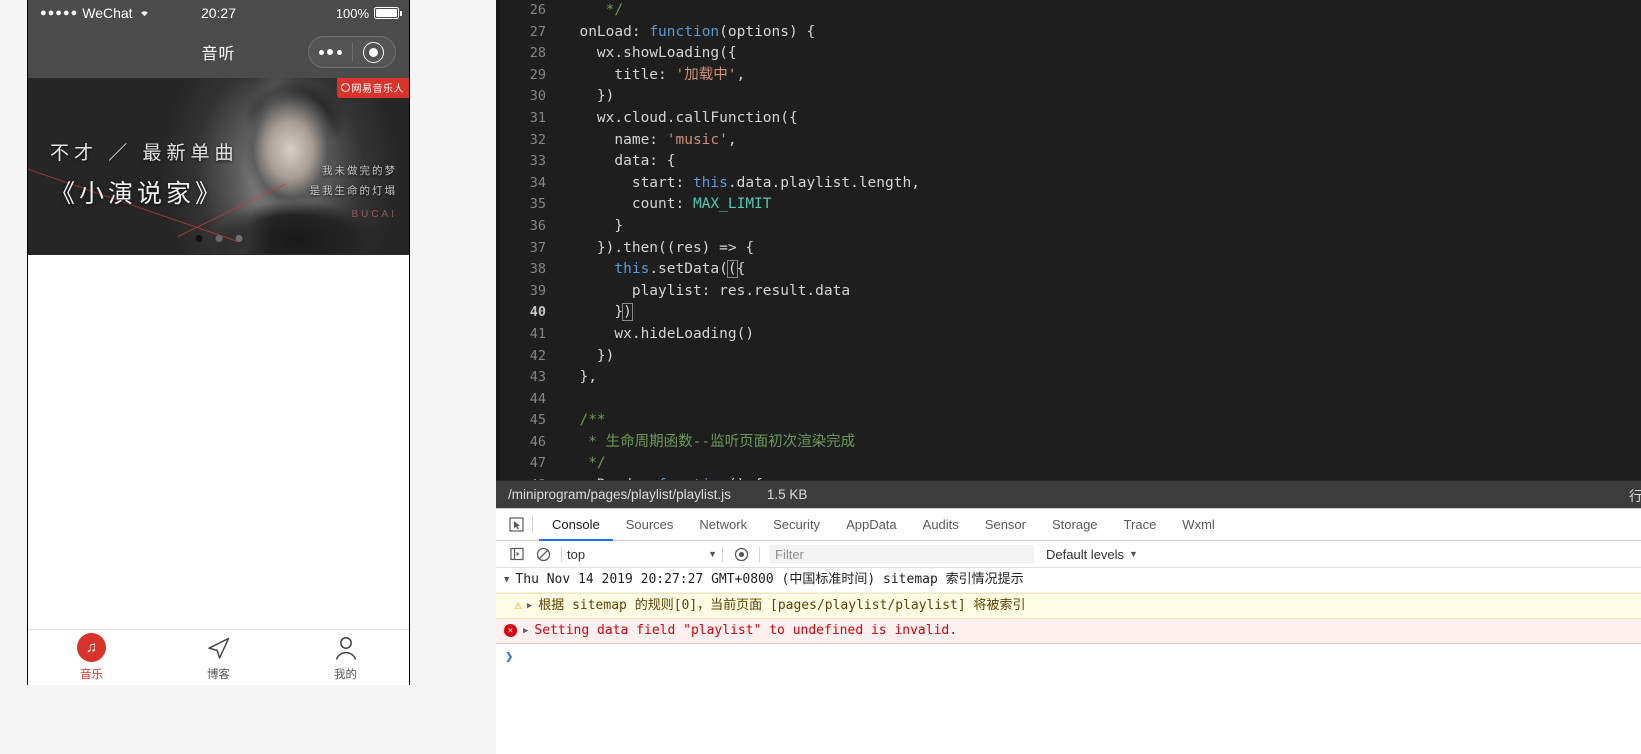 This screenshot has width=1641, height=754. Describe the element at coordinates (901, 554) in the screenshot. I see `console-filter-input` at that location.